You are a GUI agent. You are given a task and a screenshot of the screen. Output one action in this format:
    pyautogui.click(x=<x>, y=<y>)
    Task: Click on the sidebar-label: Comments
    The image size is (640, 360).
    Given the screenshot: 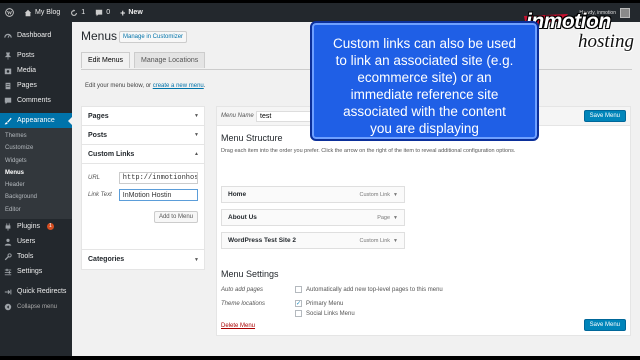 What is the action you would take?
    pyautogui.click(x=34, y=100)
    